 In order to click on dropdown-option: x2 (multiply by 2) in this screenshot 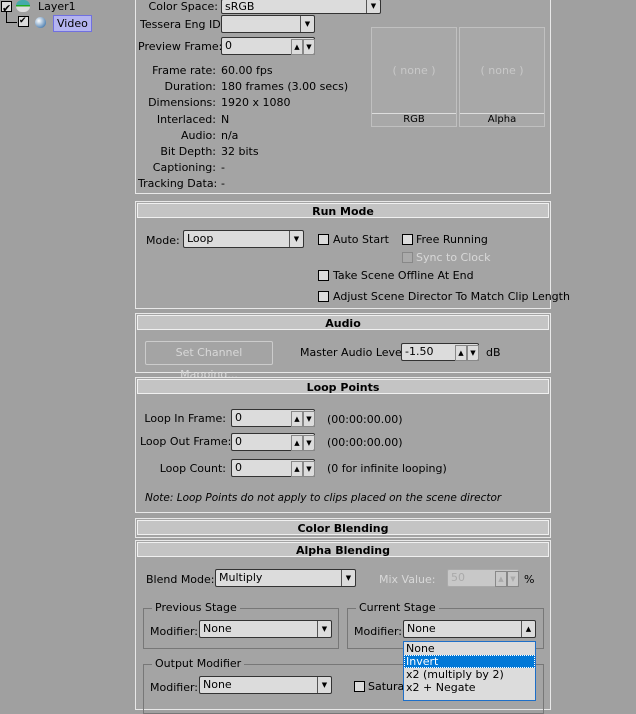, I will do `click(469, 674)`.